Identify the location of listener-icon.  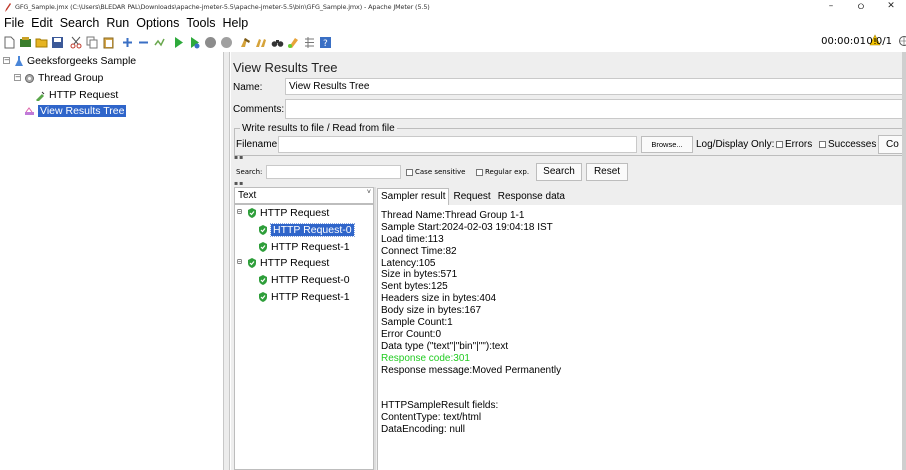
(29, 111).